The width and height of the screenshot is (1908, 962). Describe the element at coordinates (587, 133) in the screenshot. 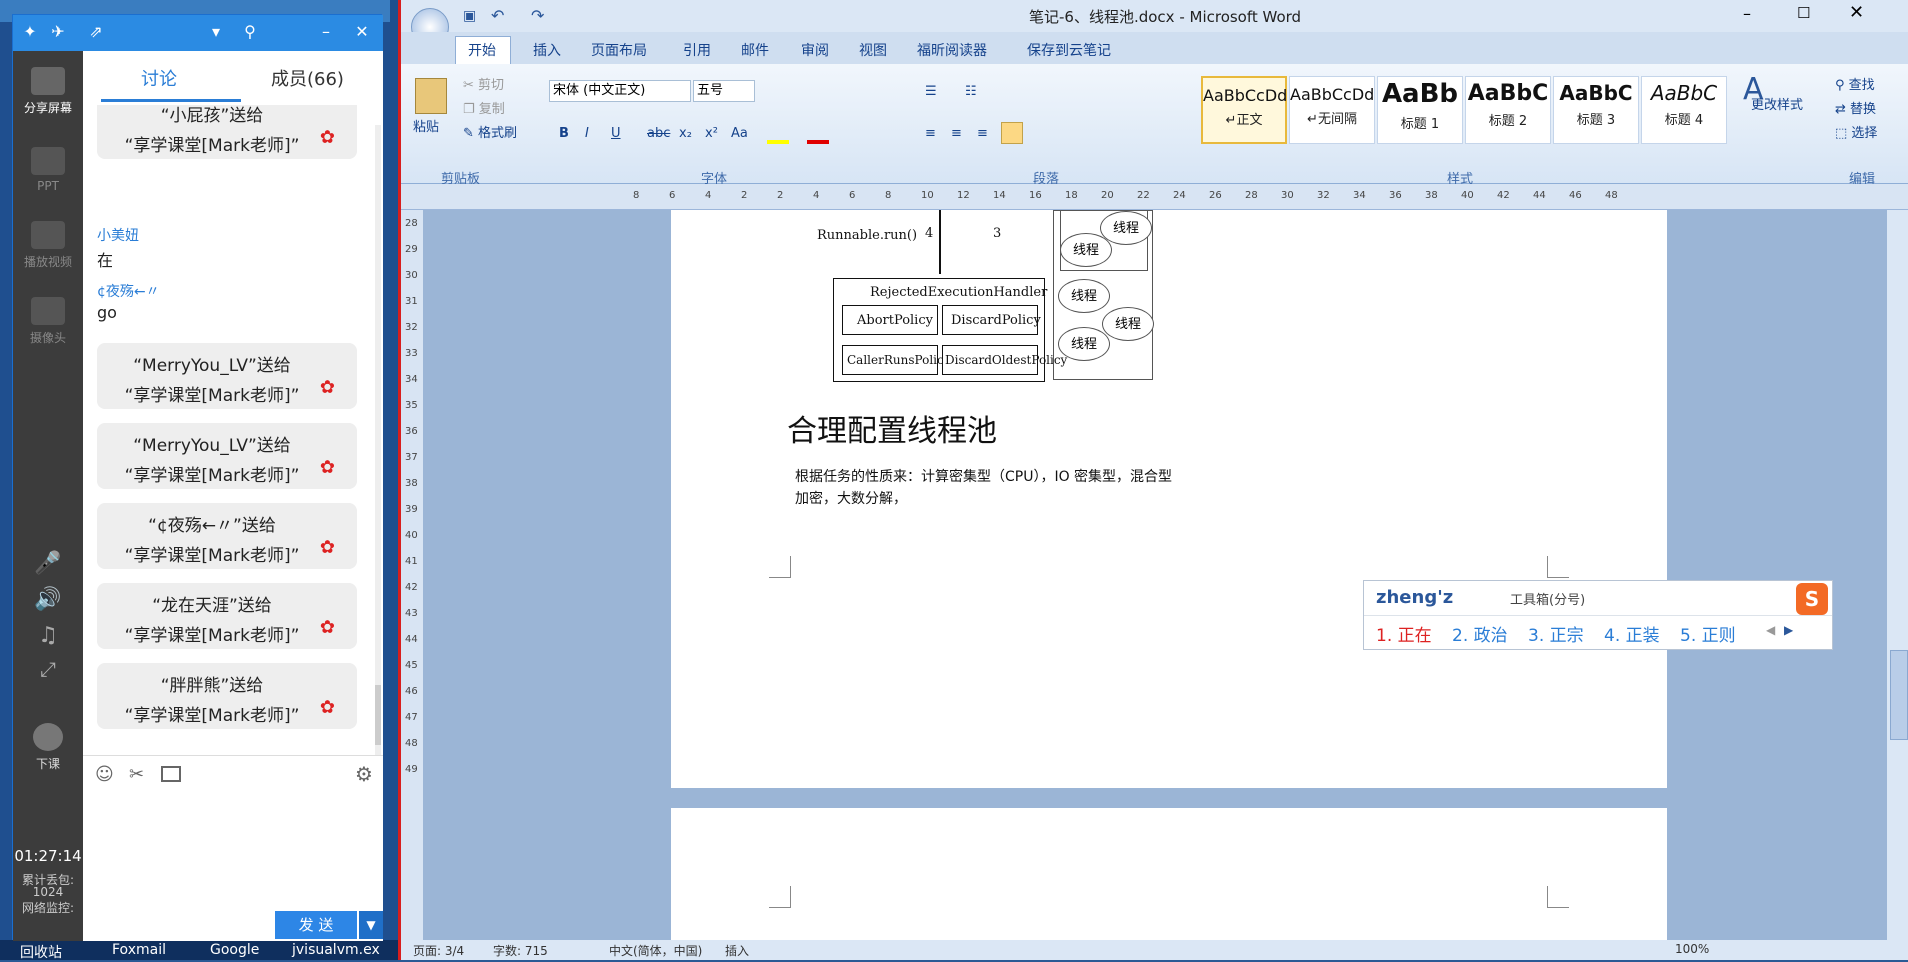

I see `italic-button: I` at that location.